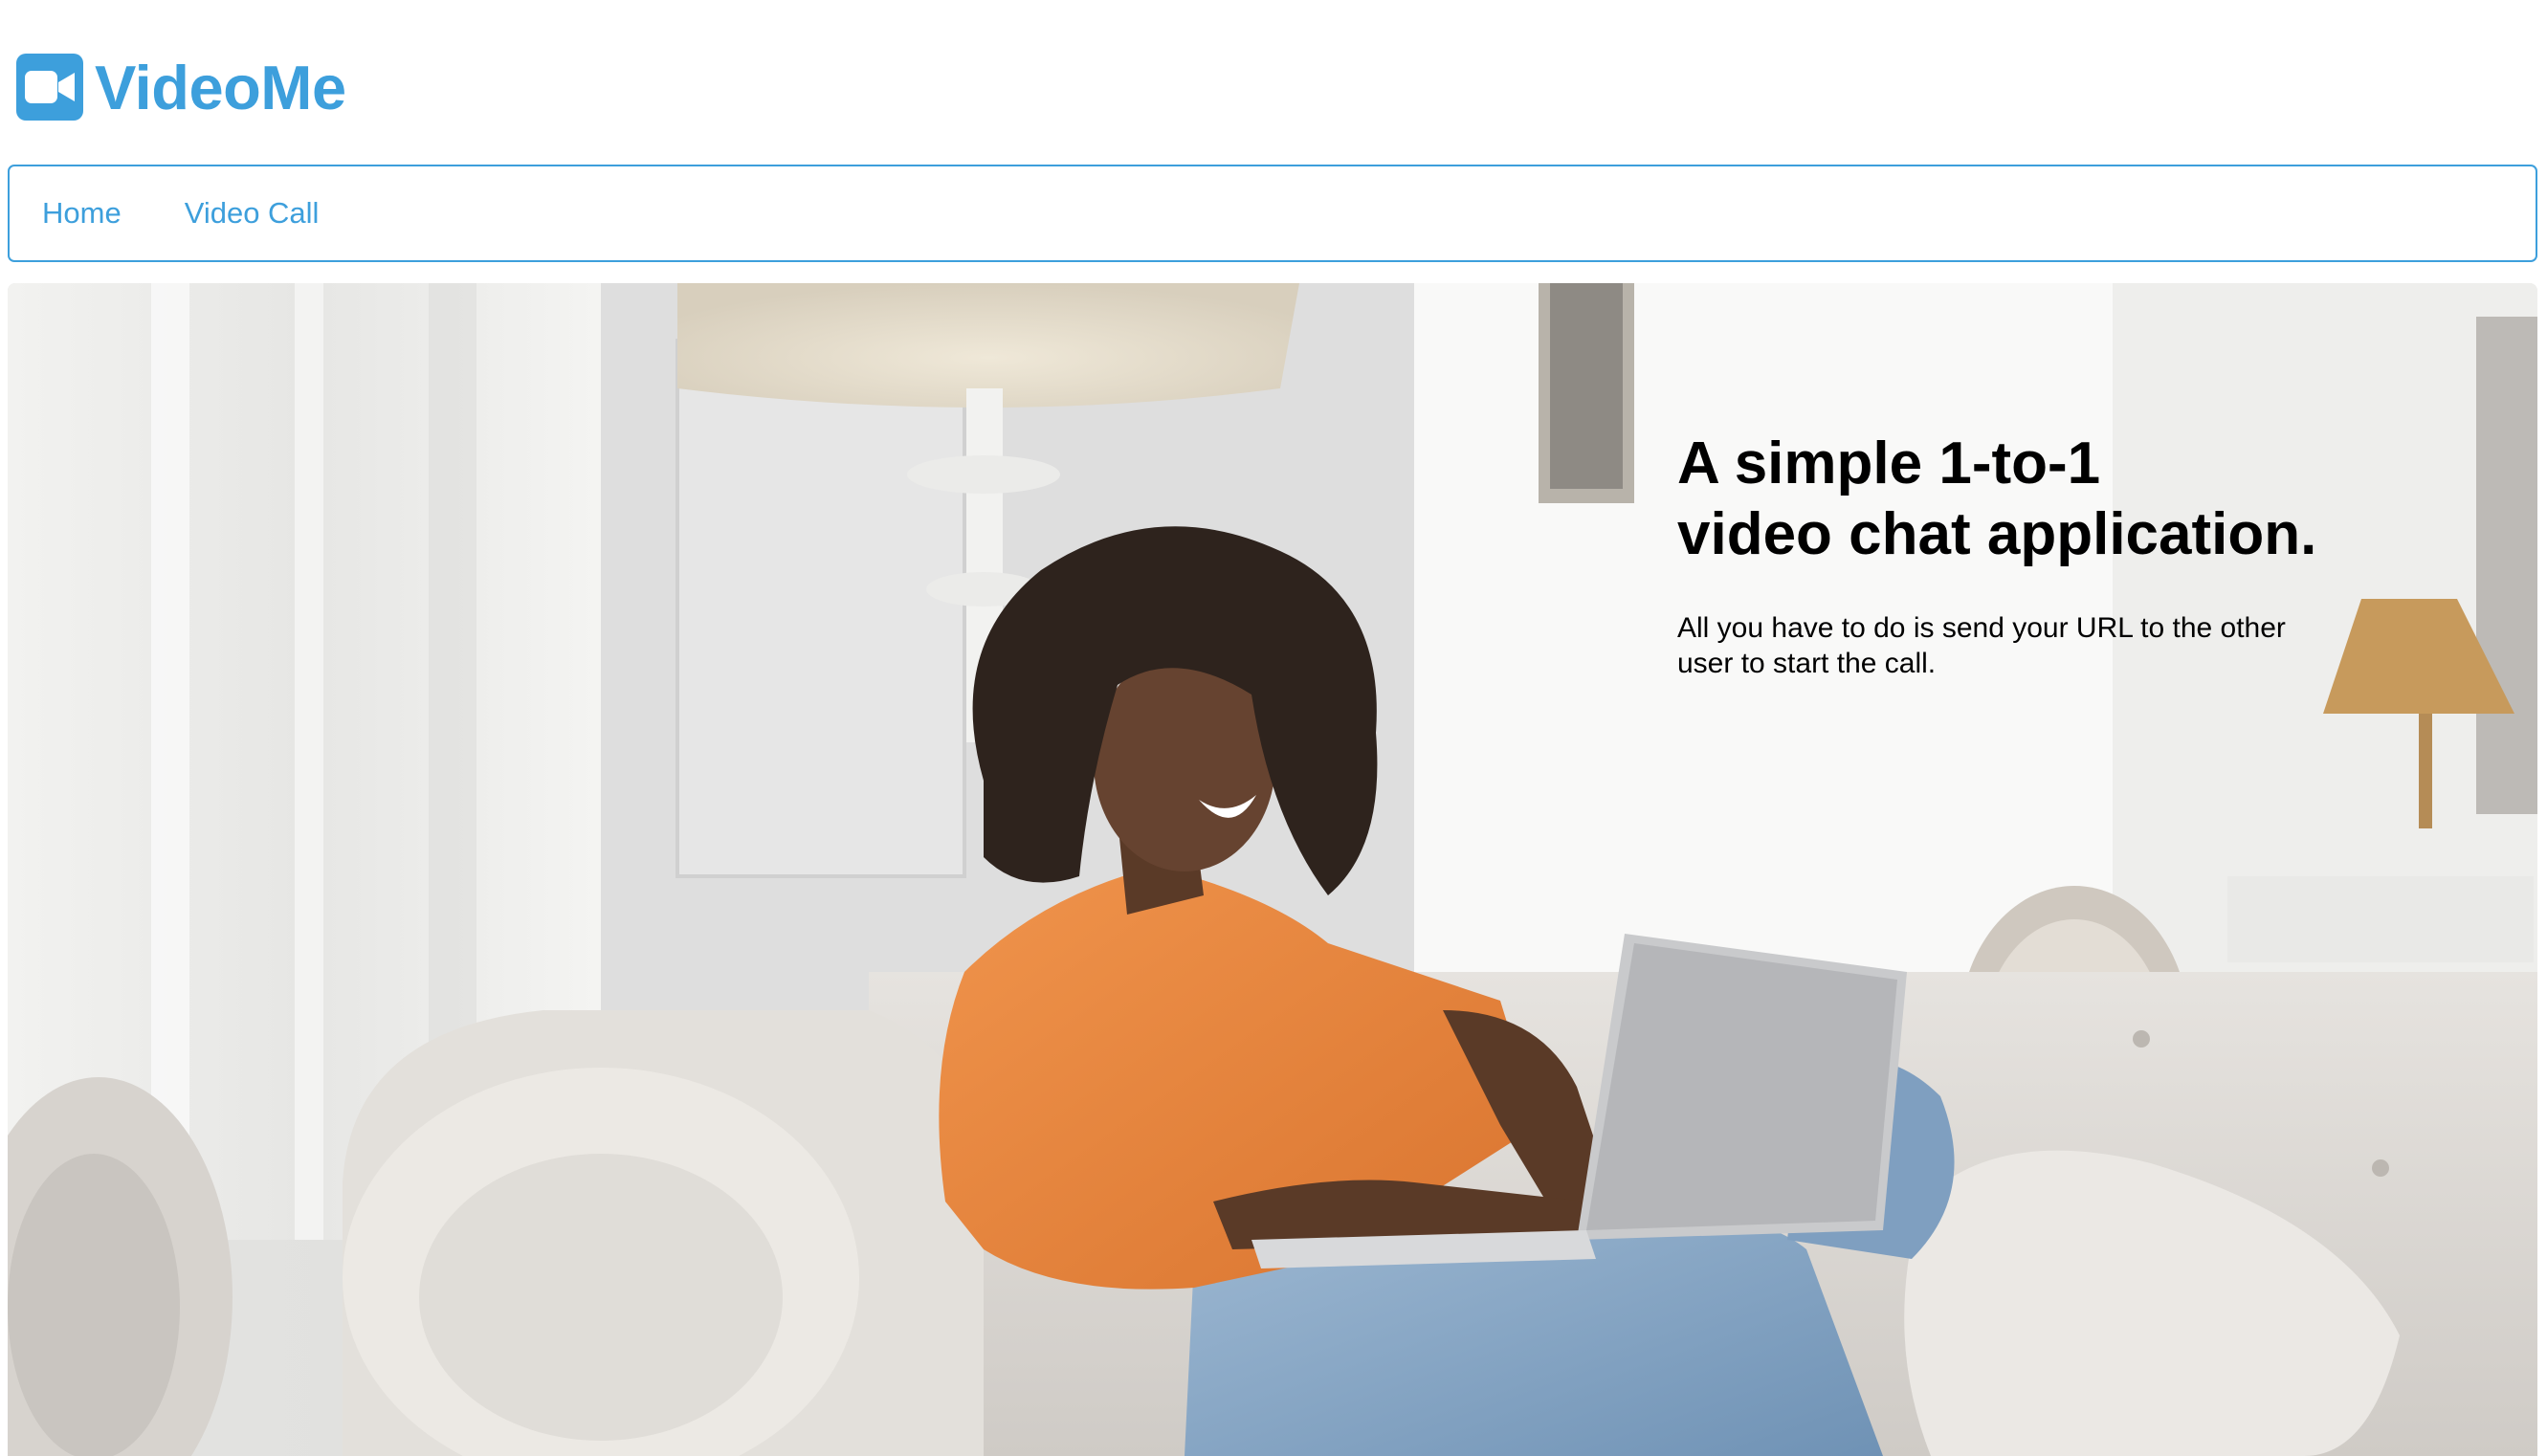  What do you see at coordinates (1272, 214) in the screenshot?
I see `main-navigation: Home Video Call` at bounding box center [1272, 214].